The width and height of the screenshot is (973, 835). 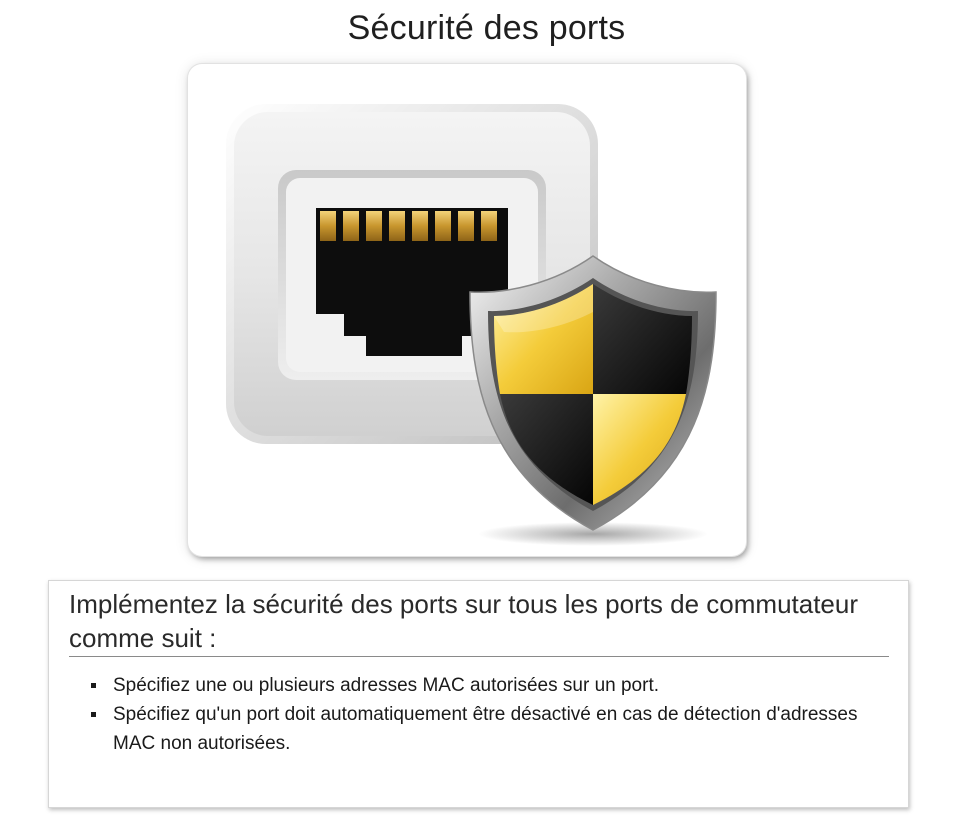 What do you see at coordinates (486, 28) in the screenshot?
I see `page-title: Sécurité des ports` at bounding box center [486, 28].